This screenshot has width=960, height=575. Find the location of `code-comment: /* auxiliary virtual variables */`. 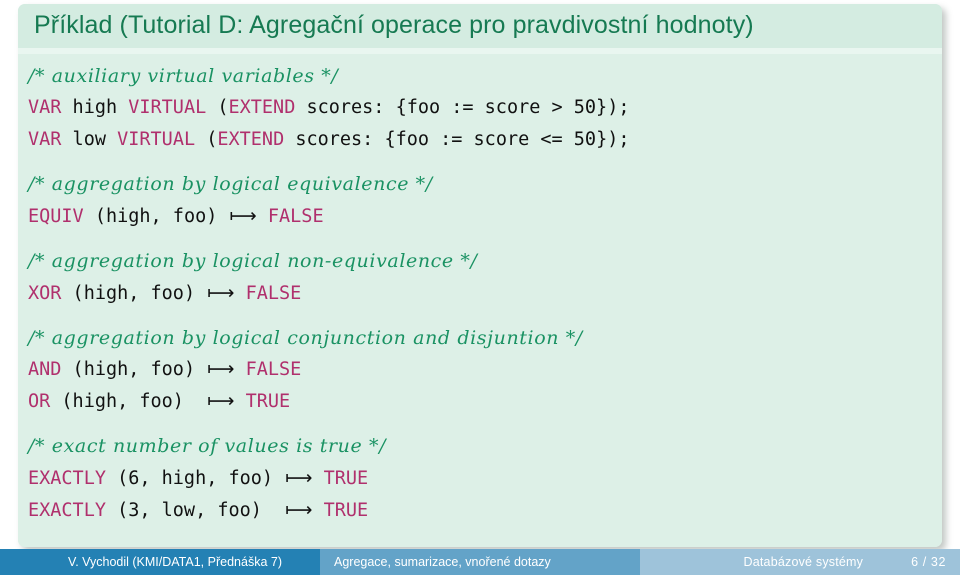

code-comment: /* auxiliary virtual variables */ is located at coordinates (183, 76).